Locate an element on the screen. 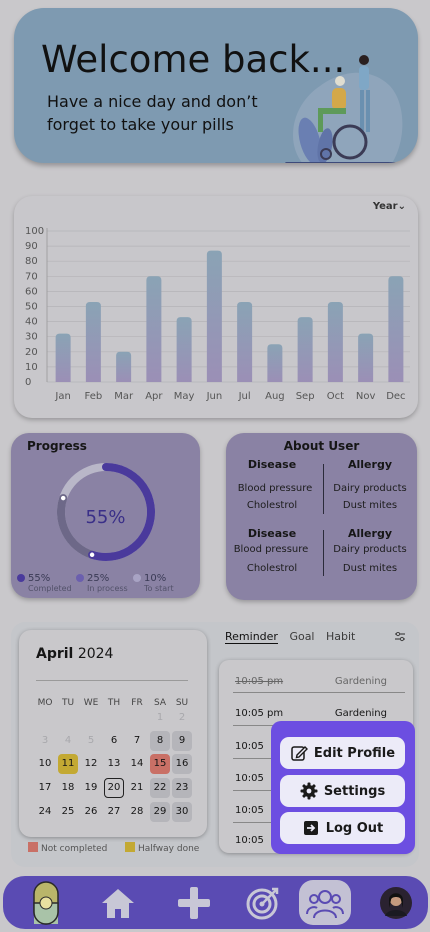 Image resolution: width=430 pixels, height=932 pixels. calendar-day: 22 is located at coordinates (160, 788).